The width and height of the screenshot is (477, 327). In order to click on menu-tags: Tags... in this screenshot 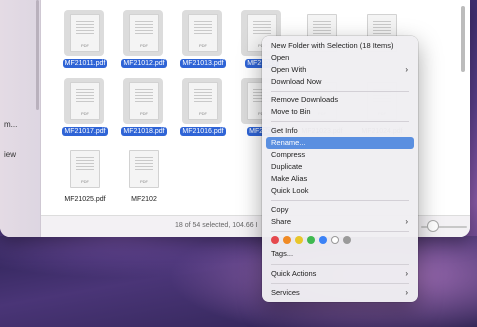, I will do `click(340, 254)`.